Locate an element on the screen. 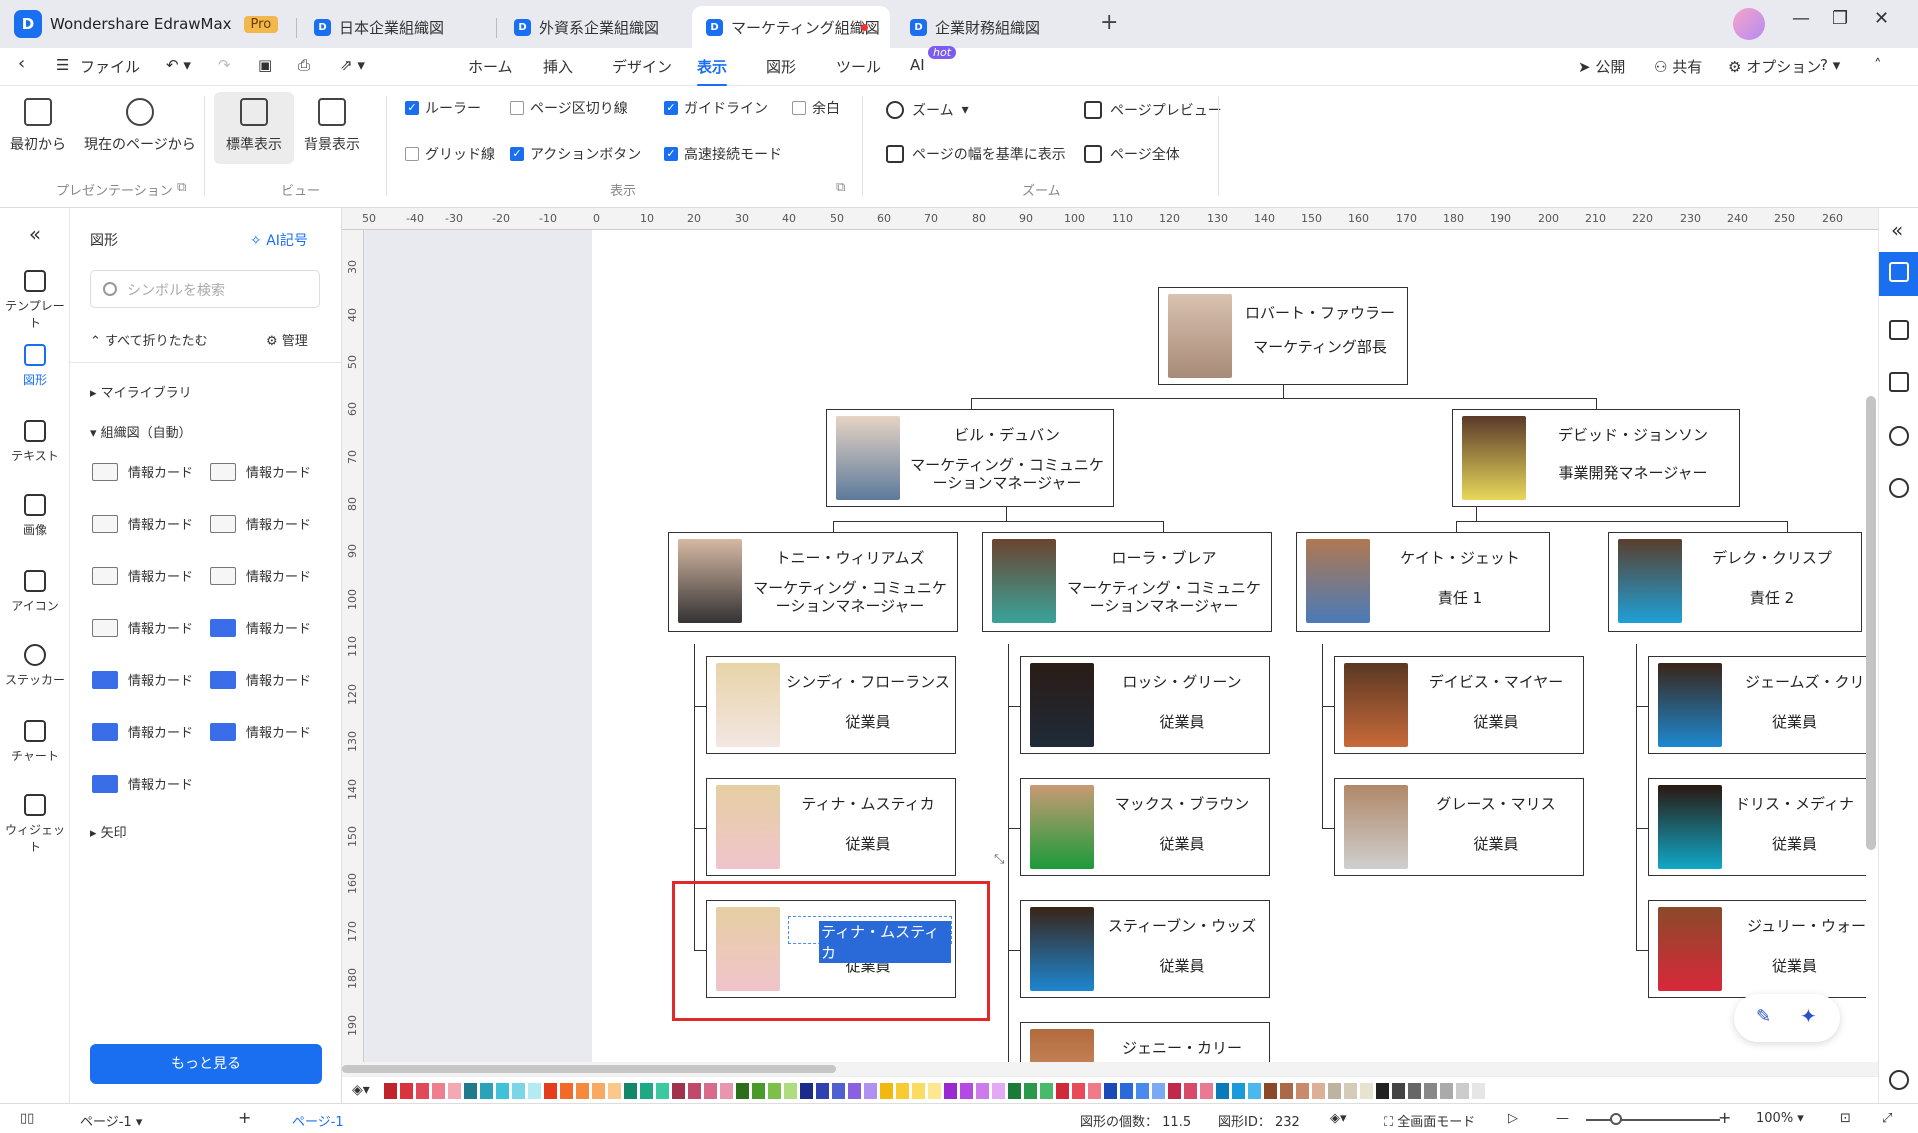  fast-connect-checkbox: ✓ 高速接続モード is located at coordinates (723, 154).